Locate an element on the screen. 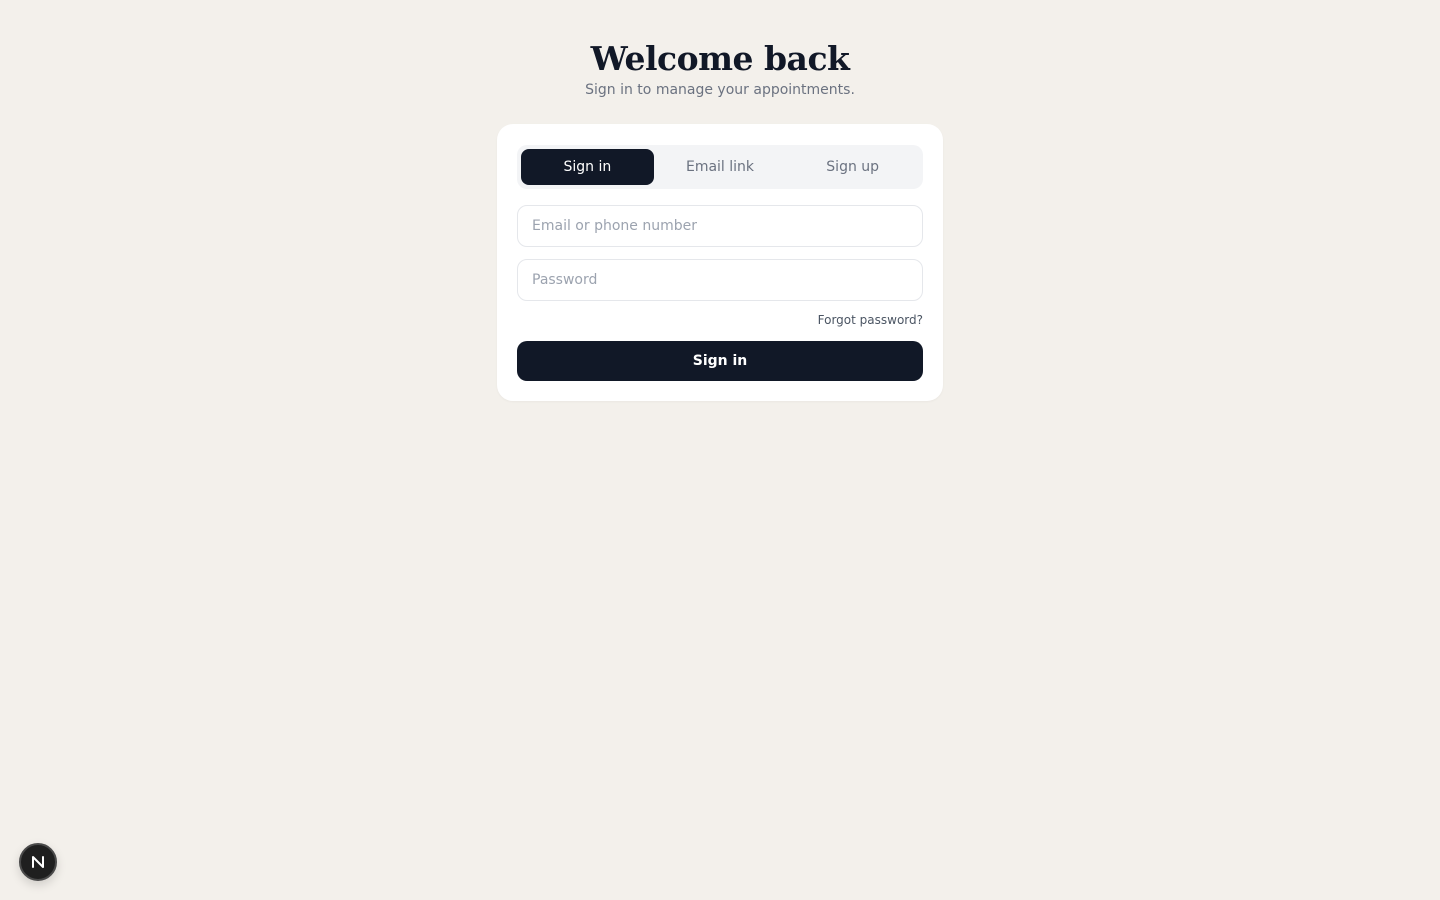 The image size is (1440, 900). dev-tools-badge is located at coordinates (38, 862).